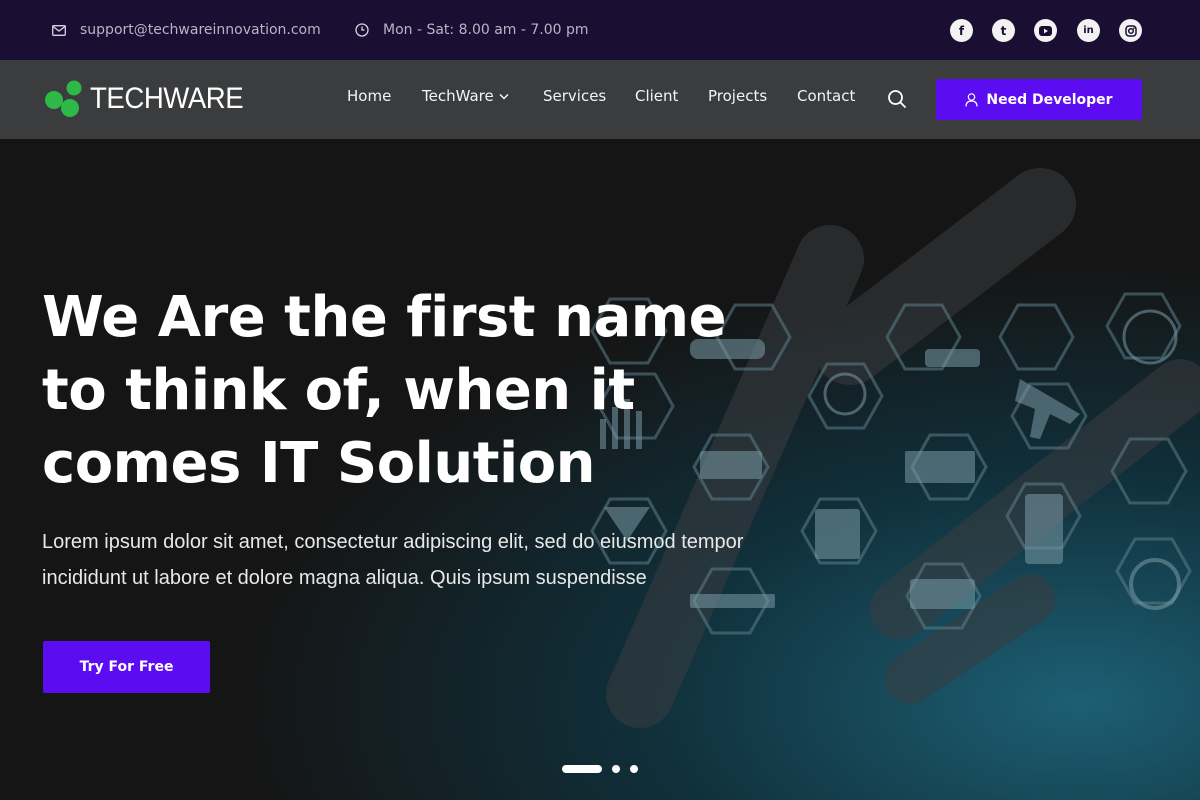 The image size is (1200, 800). I want to click on chevron-down-icon, so click(504, 96).